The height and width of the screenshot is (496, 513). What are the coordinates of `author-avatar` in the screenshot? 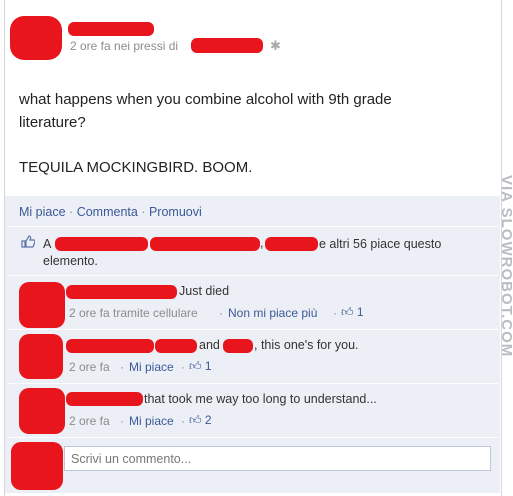 It's located at (36, 38).